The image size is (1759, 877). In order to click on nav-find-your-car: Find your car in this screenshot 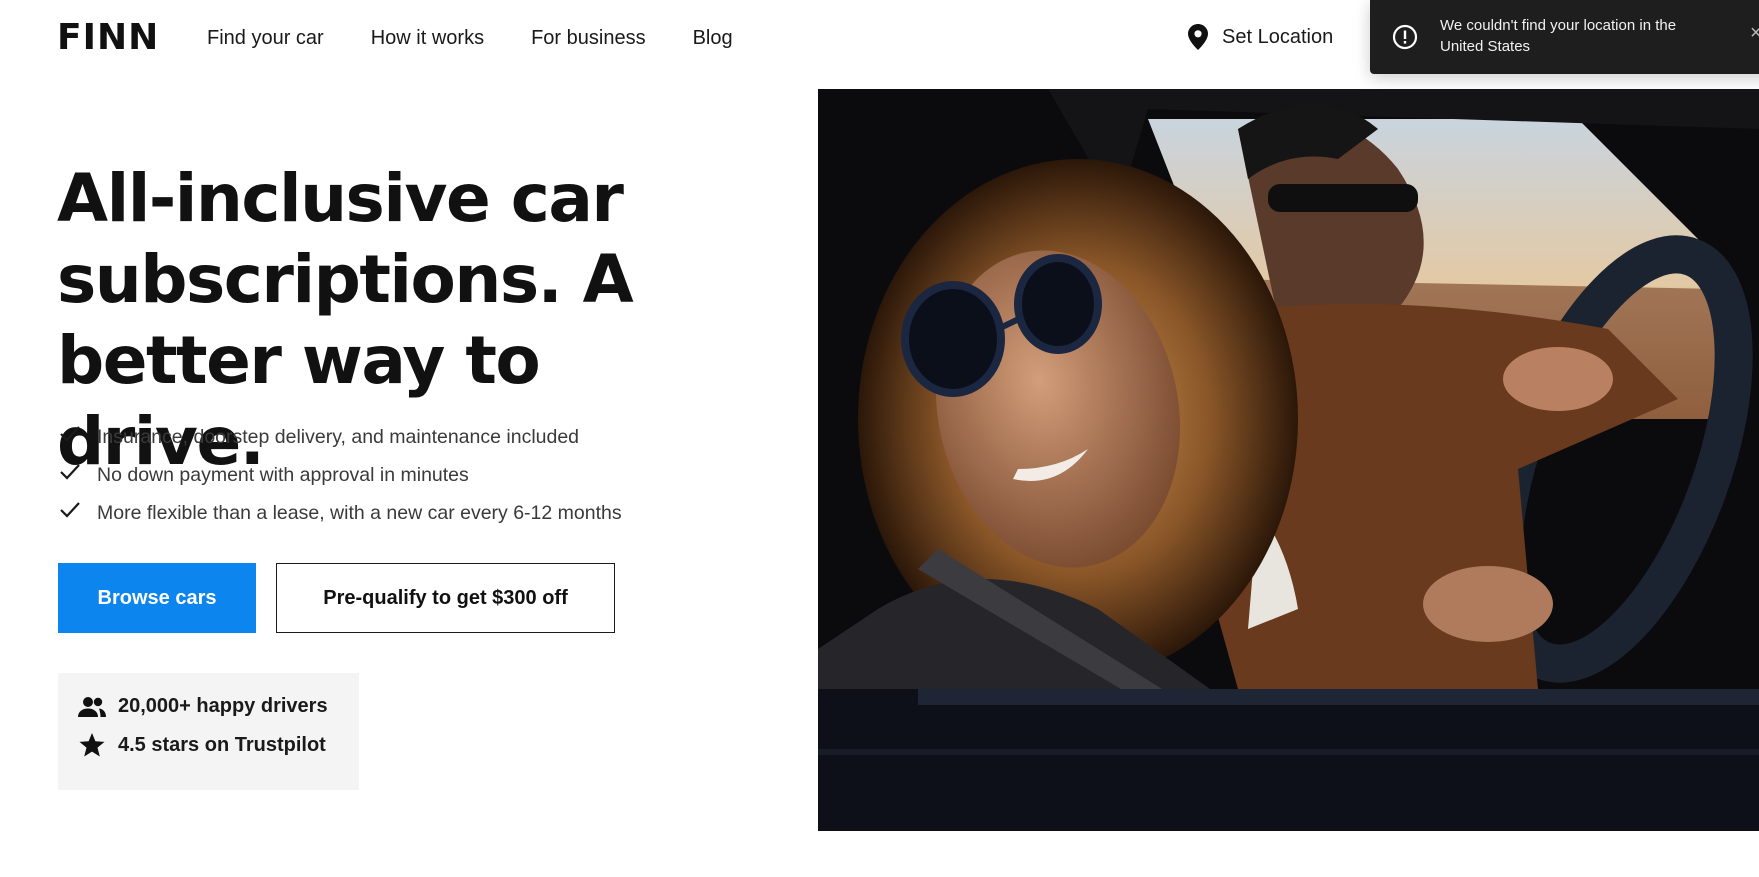, I will do `click(265, 38)`.